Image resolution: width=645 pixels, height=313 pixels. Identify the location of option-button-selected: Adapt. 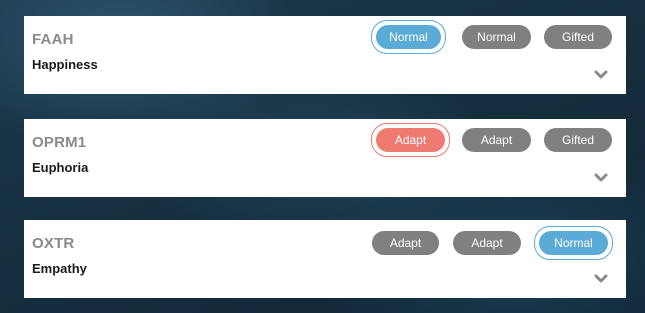
(410, 140).